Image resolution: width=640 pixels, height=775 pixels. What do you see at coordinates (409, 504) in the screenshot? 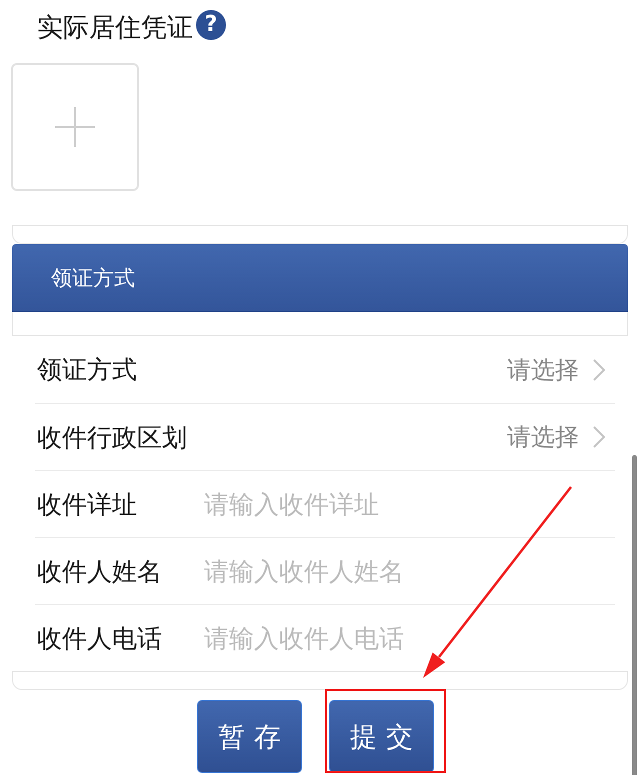
I see `input-field: 请输入收件详址` at bounding box center [409, 504].